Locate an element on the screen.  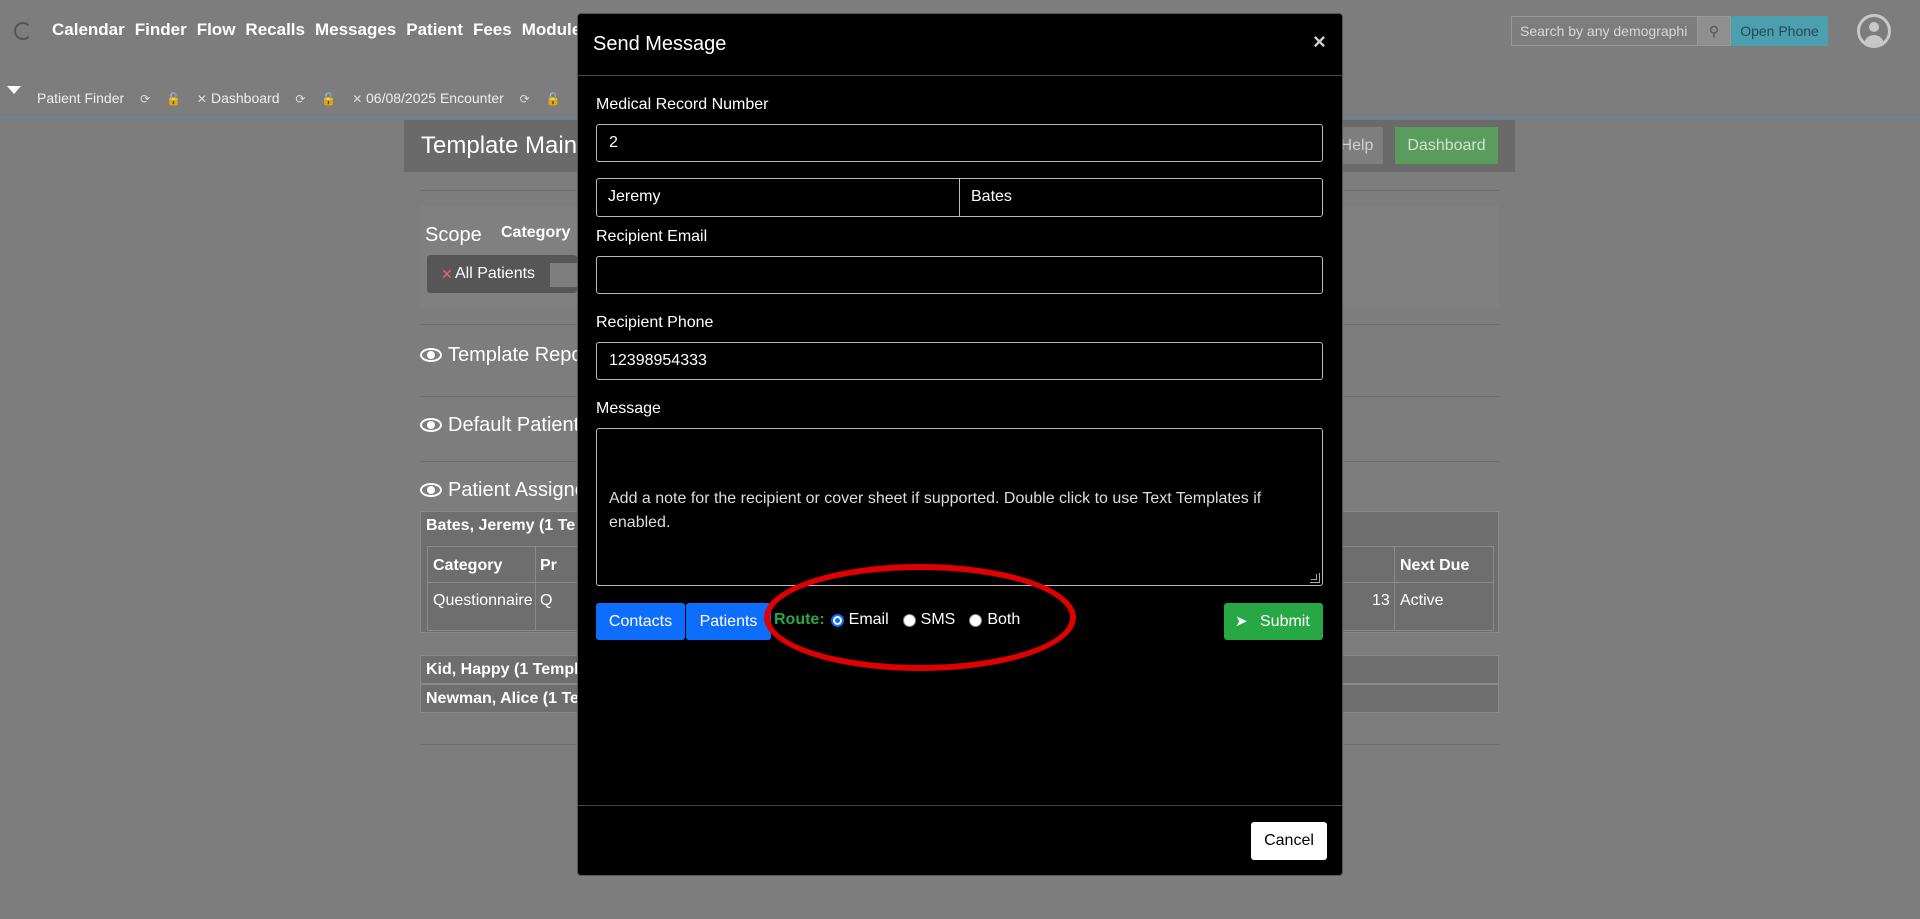
contacts-button: Contacts is located at coordinates (640, 621).